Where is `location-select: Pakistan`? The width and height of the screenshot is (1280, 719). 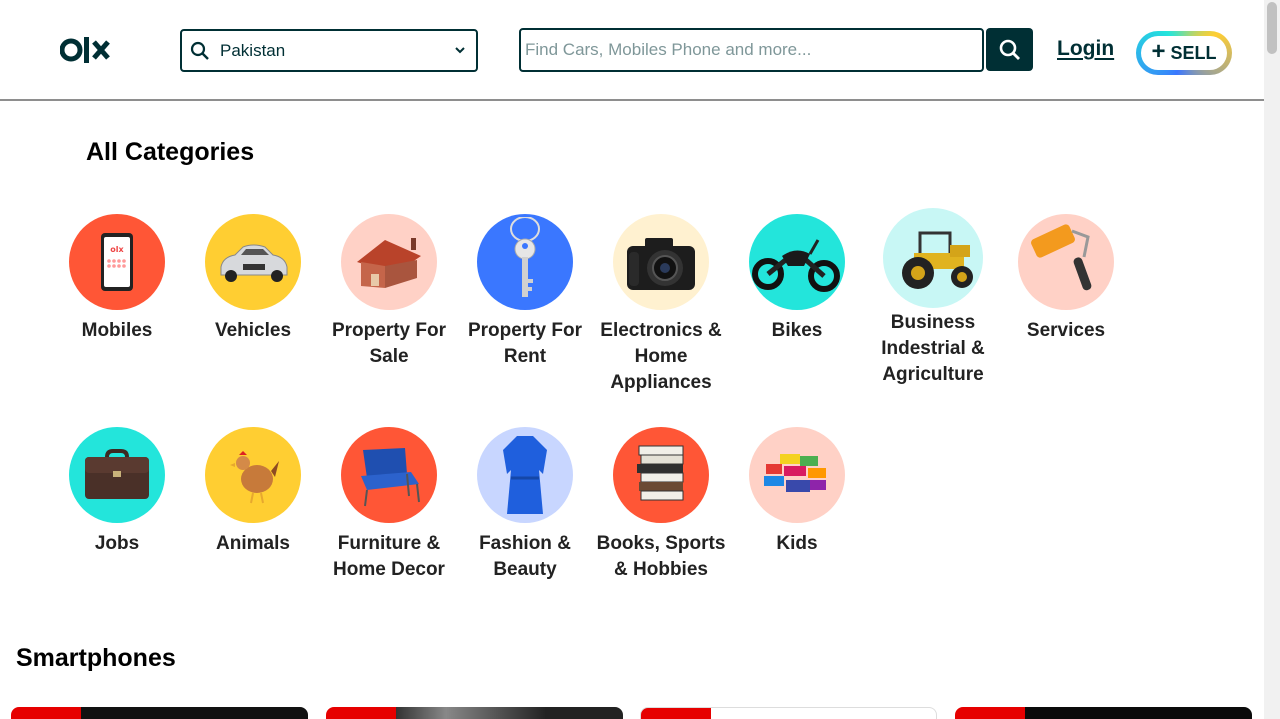
location-select: Pakistan is located at coordinates (329, 50).